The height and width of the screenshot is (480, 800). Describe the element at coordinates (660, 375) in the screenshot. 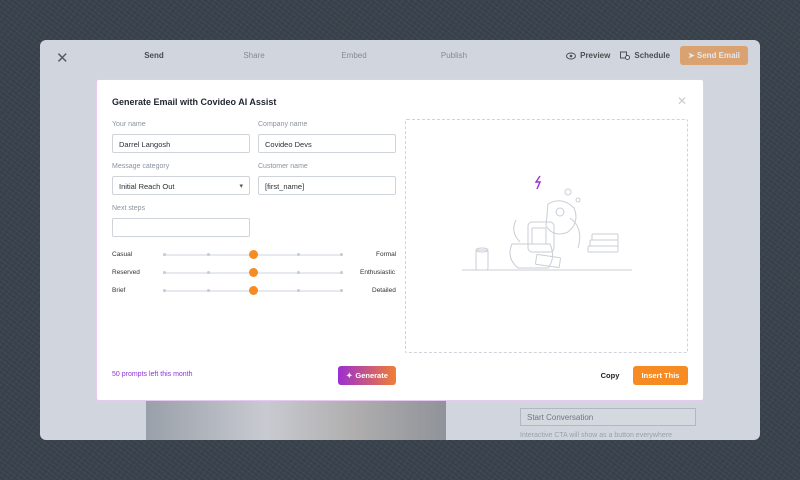

I see `insert-this-button: Insert This` at that location.